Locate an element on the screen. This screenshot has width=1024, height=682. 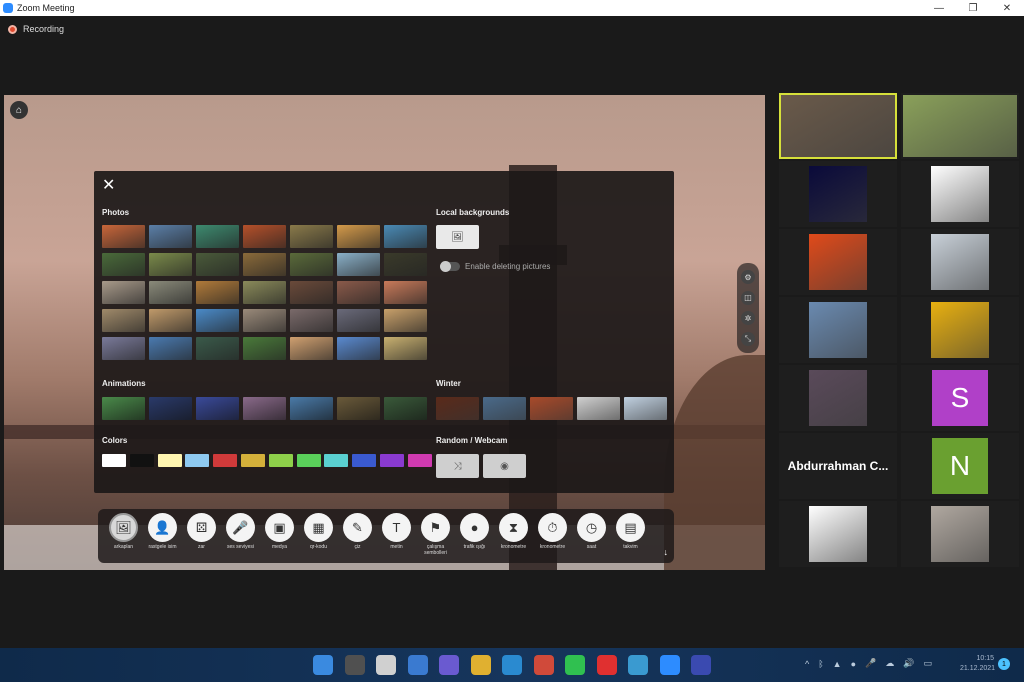
toolbar-tool-button: ⏱ kronometre is located at coordinates (552, 531).